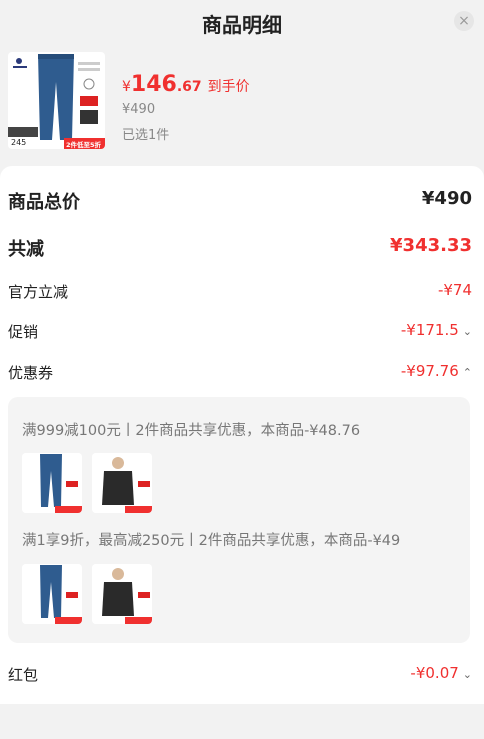 The width and height of the screenshot is (484, 739). I want to click on selected-count: 已选1件, so click(146, 135).